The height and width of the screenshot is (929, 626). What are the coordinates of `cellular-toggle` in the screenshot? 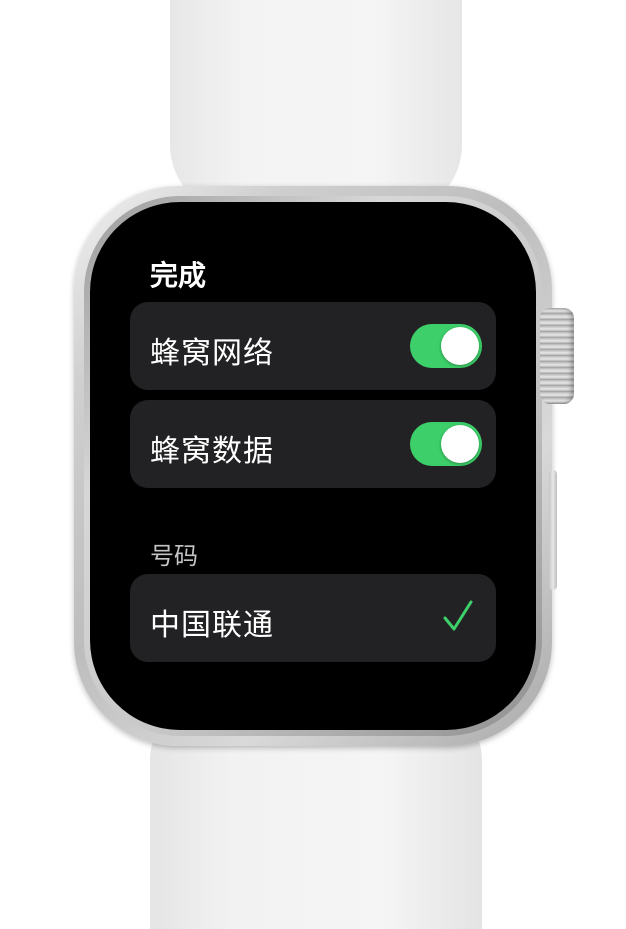 It's located at (446, 346).